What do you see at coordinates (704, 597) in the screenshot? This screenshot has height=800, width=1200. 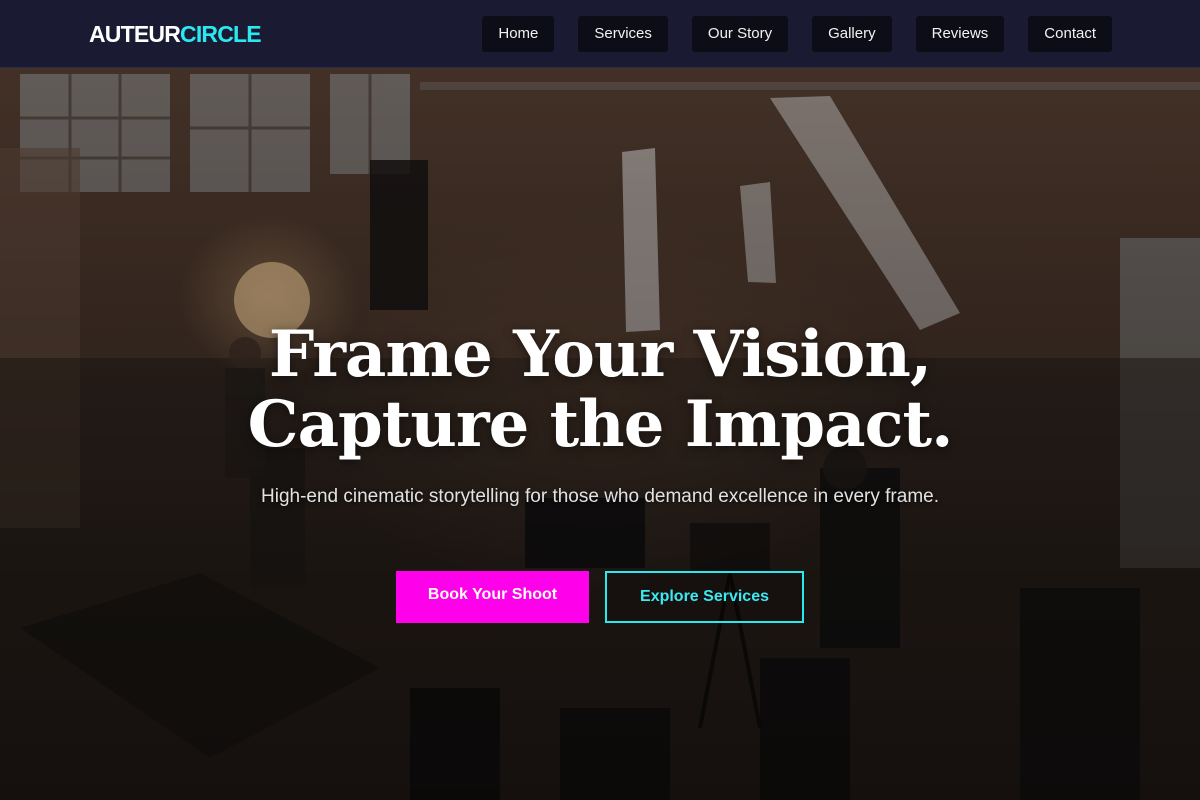 I see `explore-services-button: Explore Services` at bounding box center [704, 597].